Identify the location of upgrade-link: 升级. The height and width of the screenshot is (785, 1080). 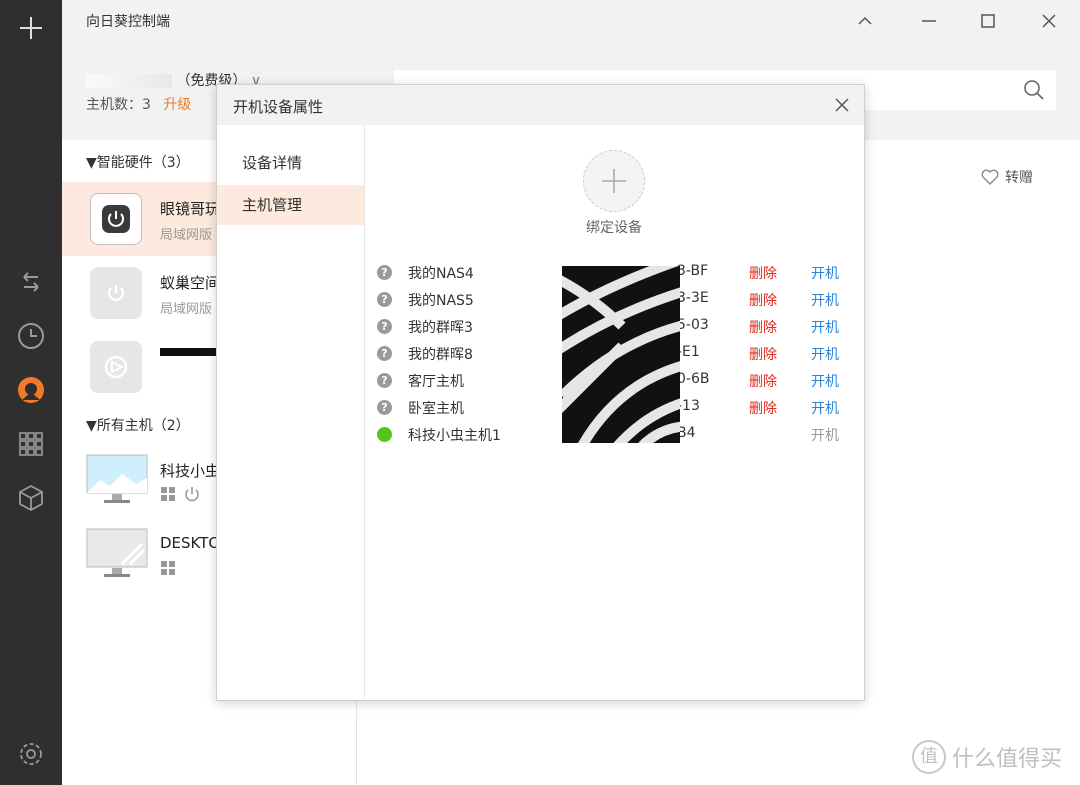
(177, 105).